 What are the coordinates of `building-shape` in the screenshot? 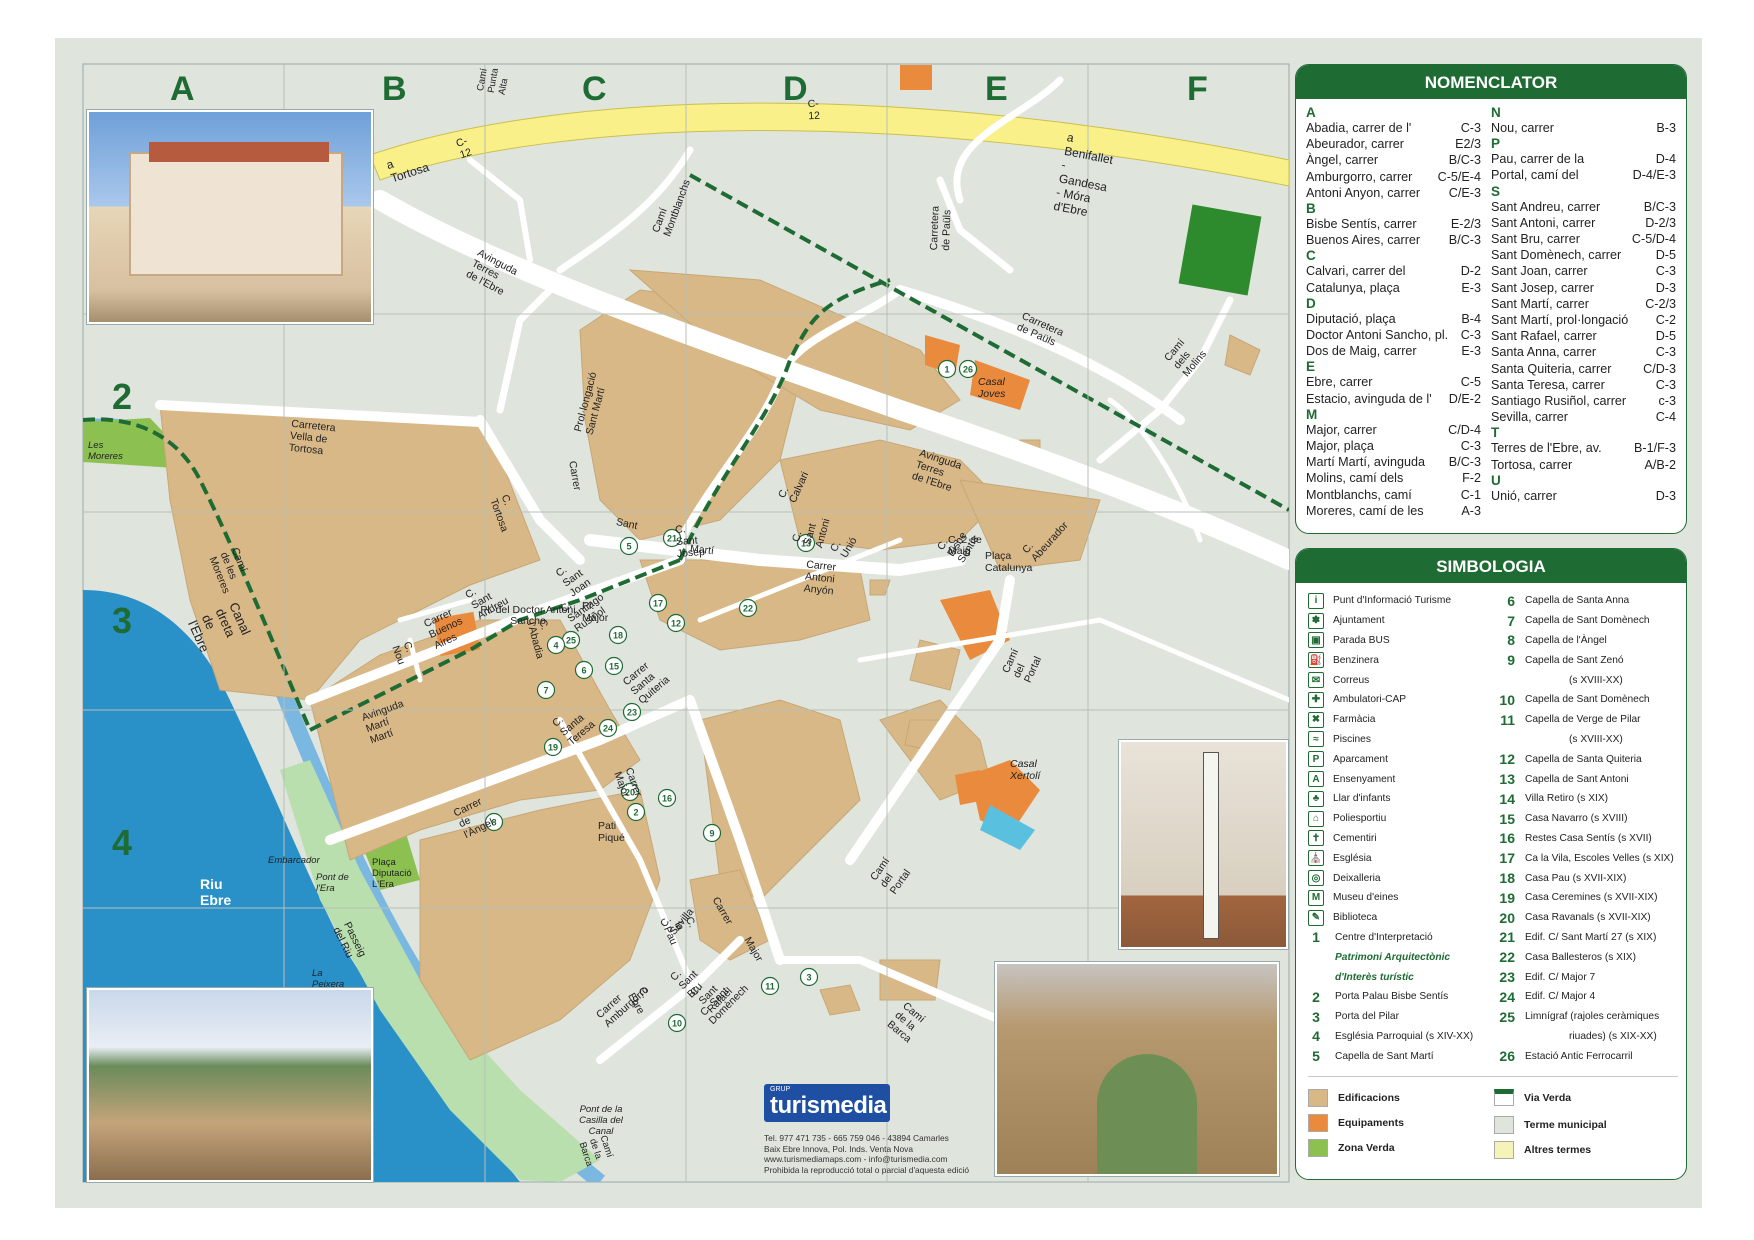 It's located at (236, 214).